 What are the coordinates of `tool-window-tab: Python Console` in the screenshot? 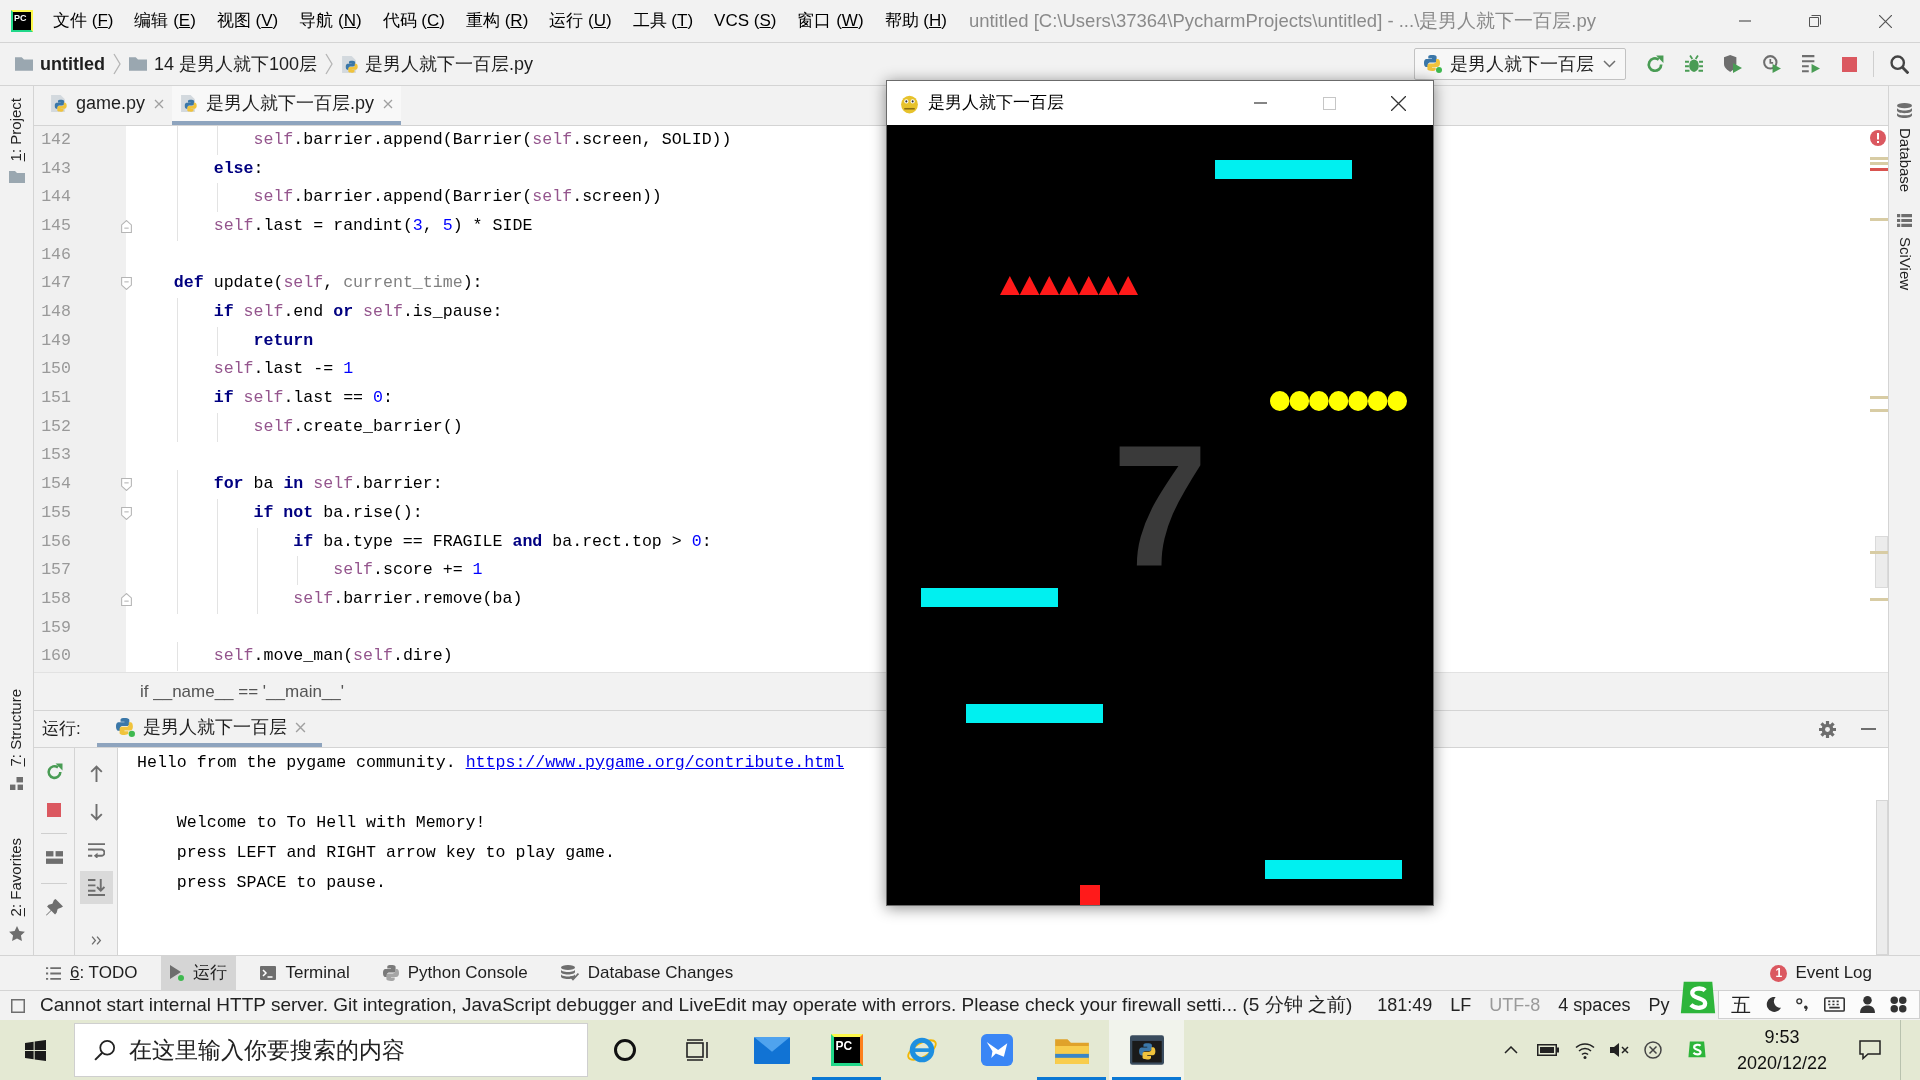 It's located at (455, 973).